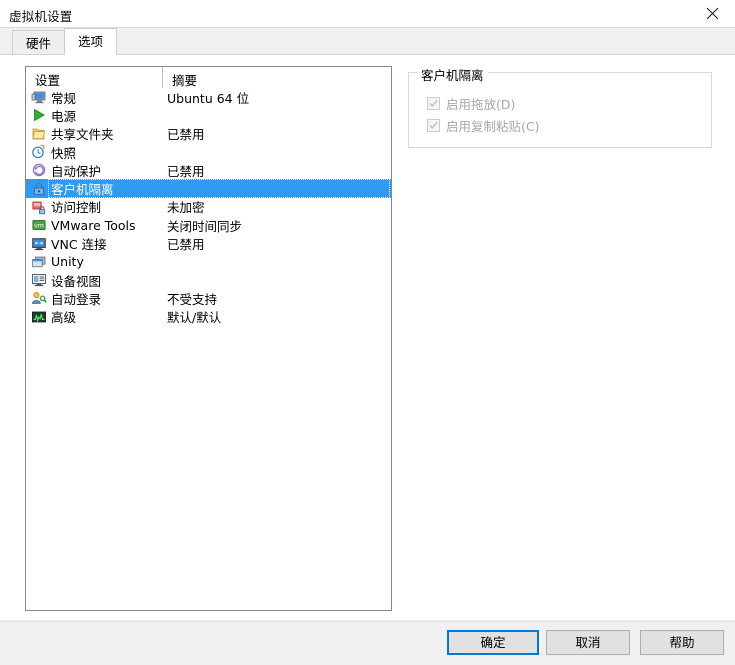 This screenshot has width=735, height=665. What do you see at coordinates (67, 262) in the screenshot?
I see `list-item-label: Unity` at bounding box center [67, 262].